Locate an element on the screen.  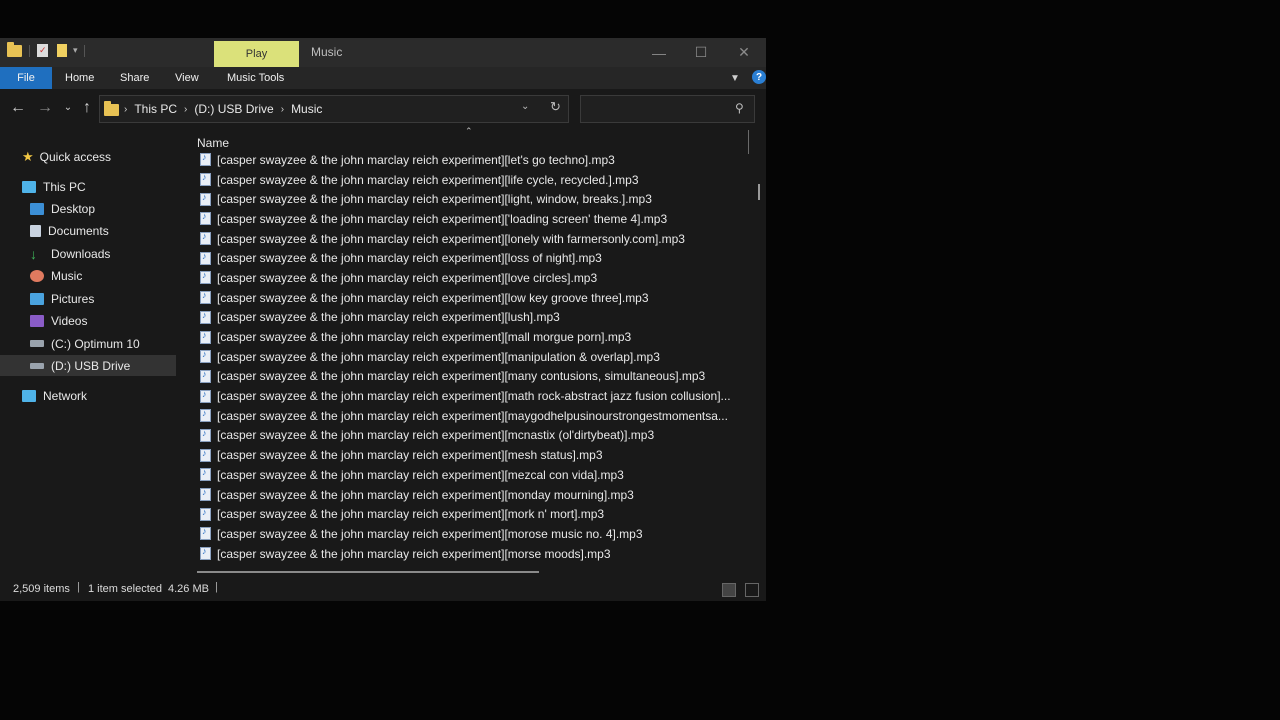
ribbon: File Home Share View Music Tools ▼ is located at coordinates (383, 78).